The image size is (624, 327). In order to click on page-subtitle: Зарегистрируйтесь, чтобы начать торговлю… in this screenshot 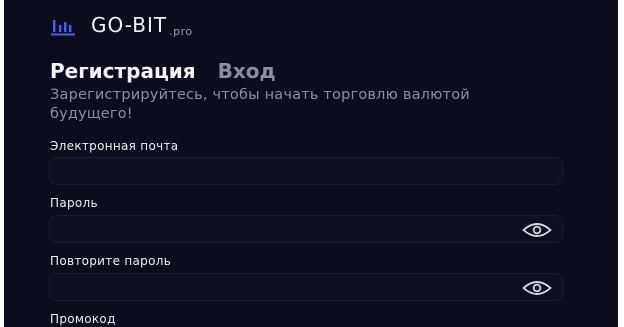, I will do `click(260, 104)`.